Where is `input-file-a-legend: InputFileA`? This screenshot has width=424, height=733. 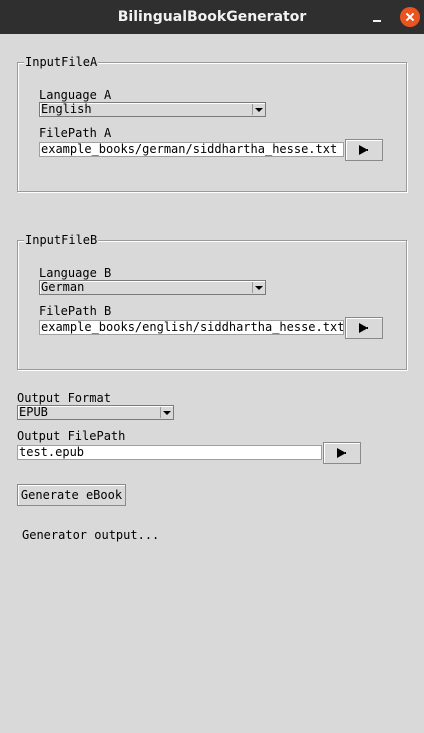
input-file-a-legend: InputFileA is located at coordinates (61, 62).